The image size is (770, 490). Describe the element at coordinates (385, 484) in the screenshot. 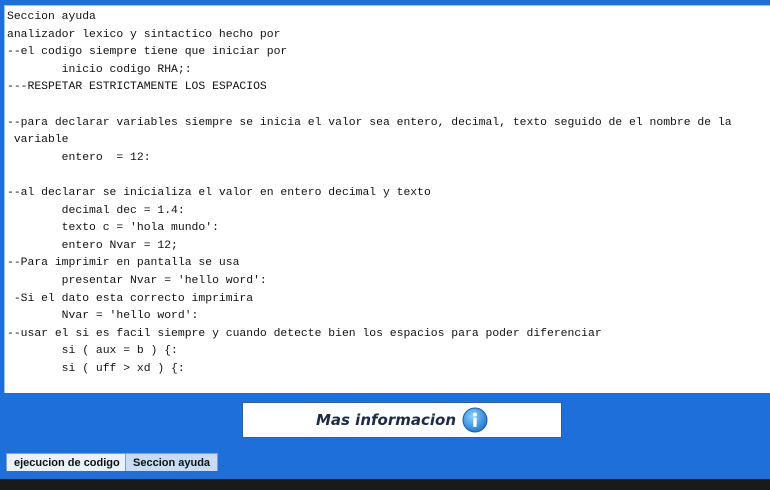

I see `bottom-bar` at that location.